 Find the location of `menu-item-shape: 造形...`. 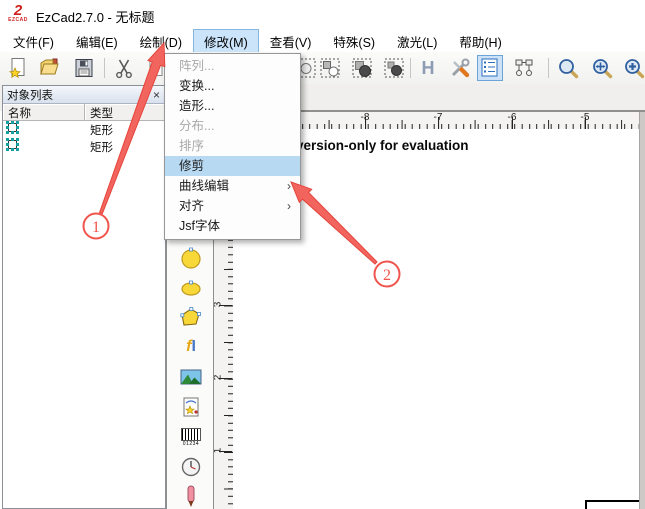

menu-item-shape: 造形... is located at coordinates (232, 106).